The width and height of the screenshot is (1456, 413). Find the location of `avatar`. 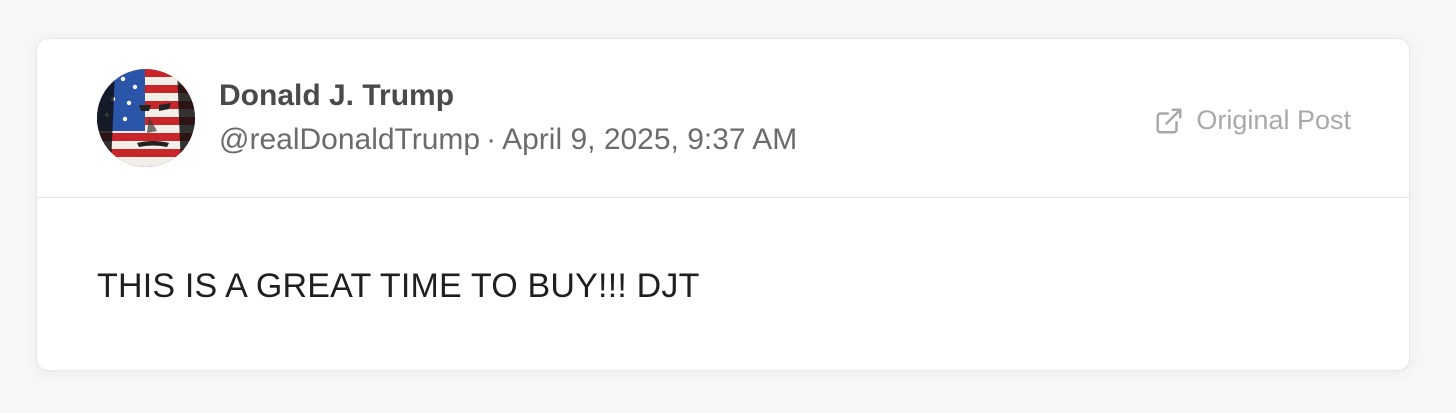

avatar is located at coordinates (146, 118).